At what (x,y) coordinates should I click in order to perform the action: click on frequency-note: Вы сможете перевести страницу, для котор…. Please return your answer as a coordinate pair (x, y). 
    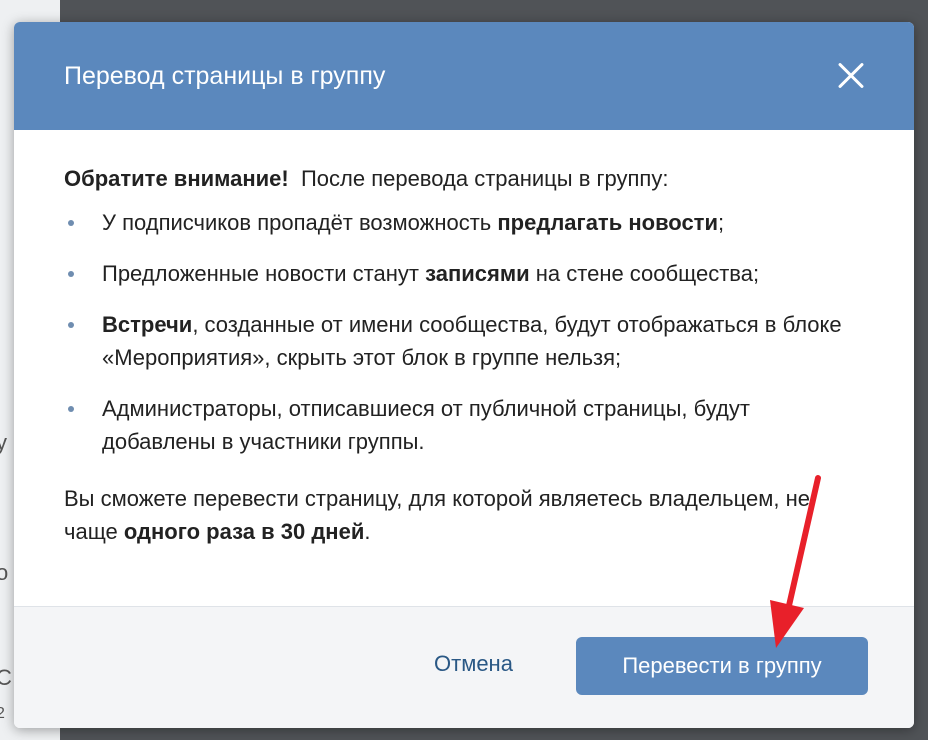
    Looking at the image, I should click on (464, 515).